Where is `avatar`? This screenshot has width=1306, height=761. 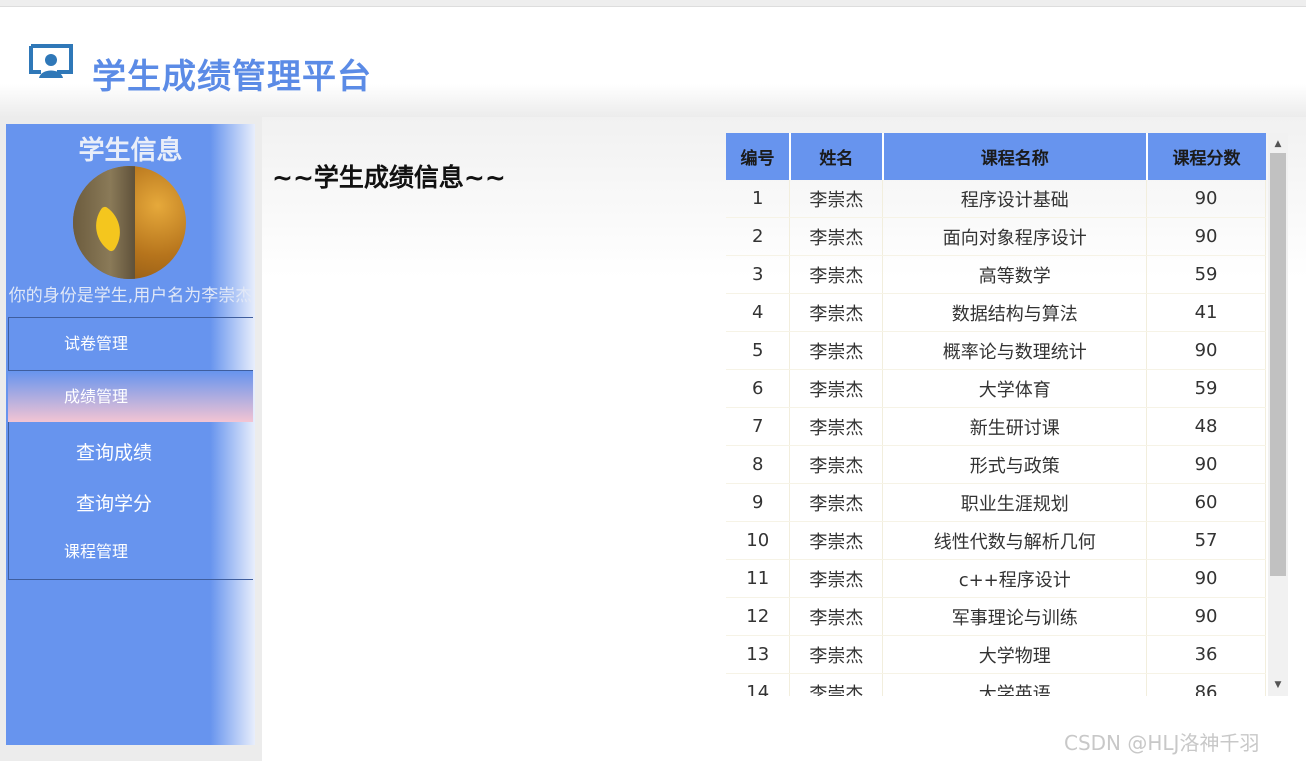 avatar is located at coordinates (129, 222).